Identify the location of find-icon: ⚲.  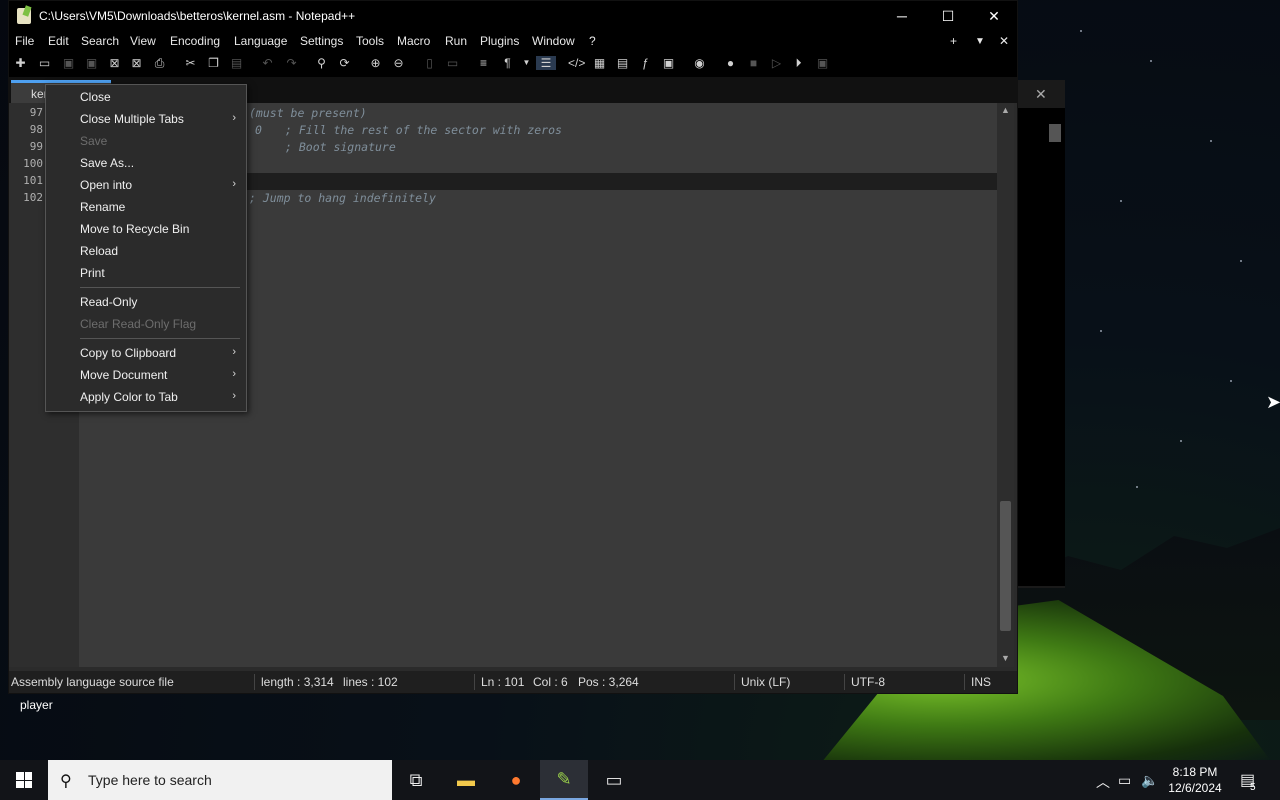
(321, 63).